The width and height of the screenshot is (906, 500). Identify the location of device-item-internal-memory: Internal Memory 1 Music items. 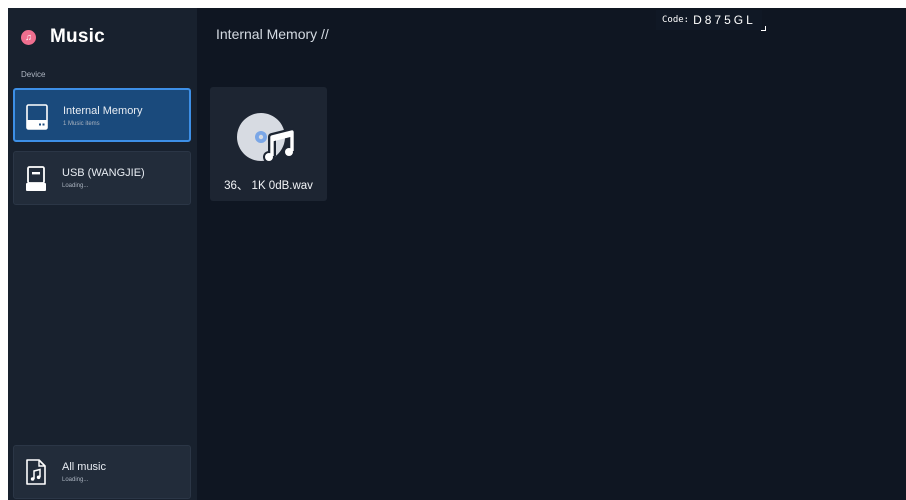
(102, 115).